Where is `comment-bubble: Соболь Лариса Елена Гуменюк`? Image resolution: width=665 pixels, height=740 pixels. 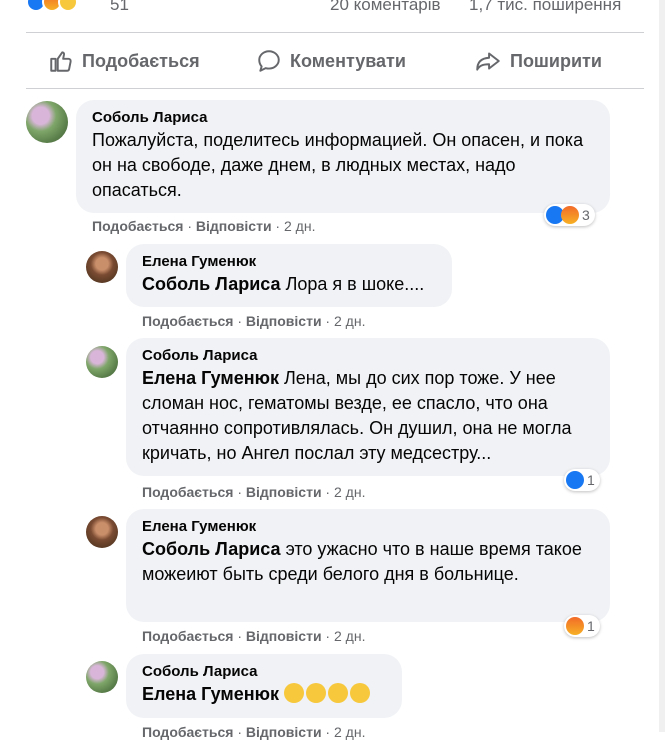 comment-bubble: Соболь Лариса Елена Гуменюк is located at coordinates (264, 686).